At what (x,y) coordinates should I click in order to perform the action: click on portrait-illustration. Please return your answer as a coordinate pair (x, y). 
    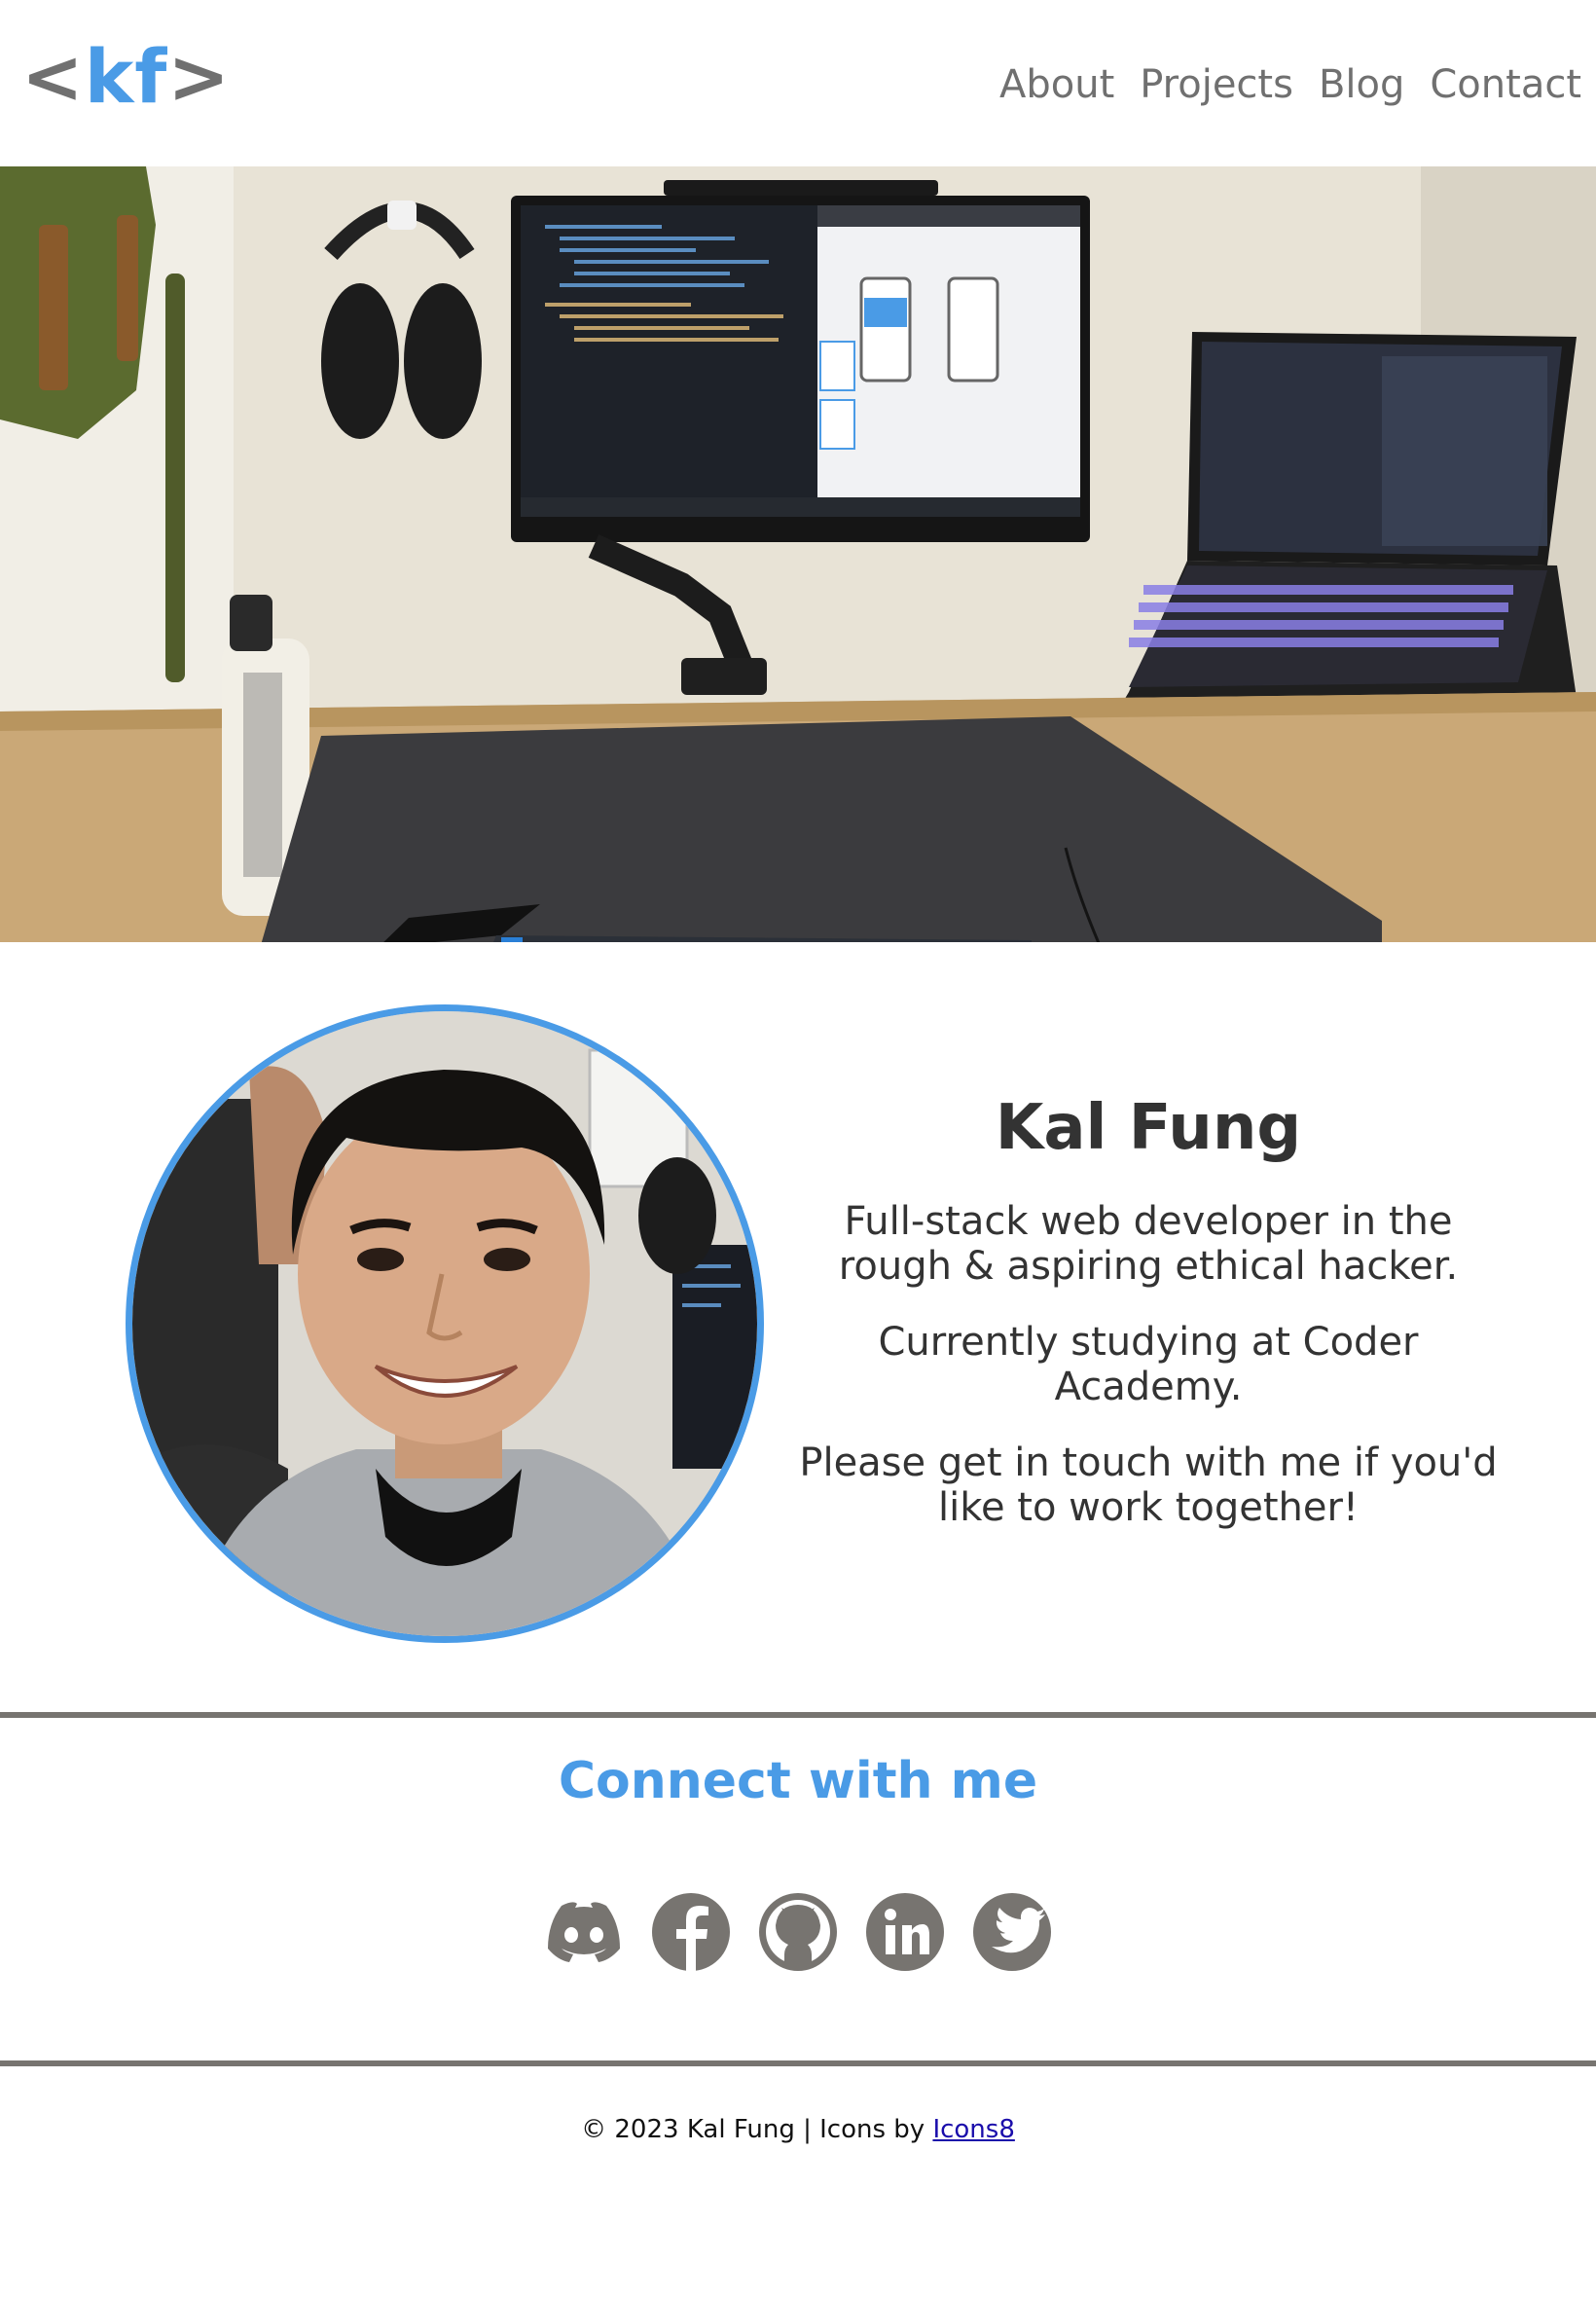
    Looking at the image, I should click on (445, 1323).